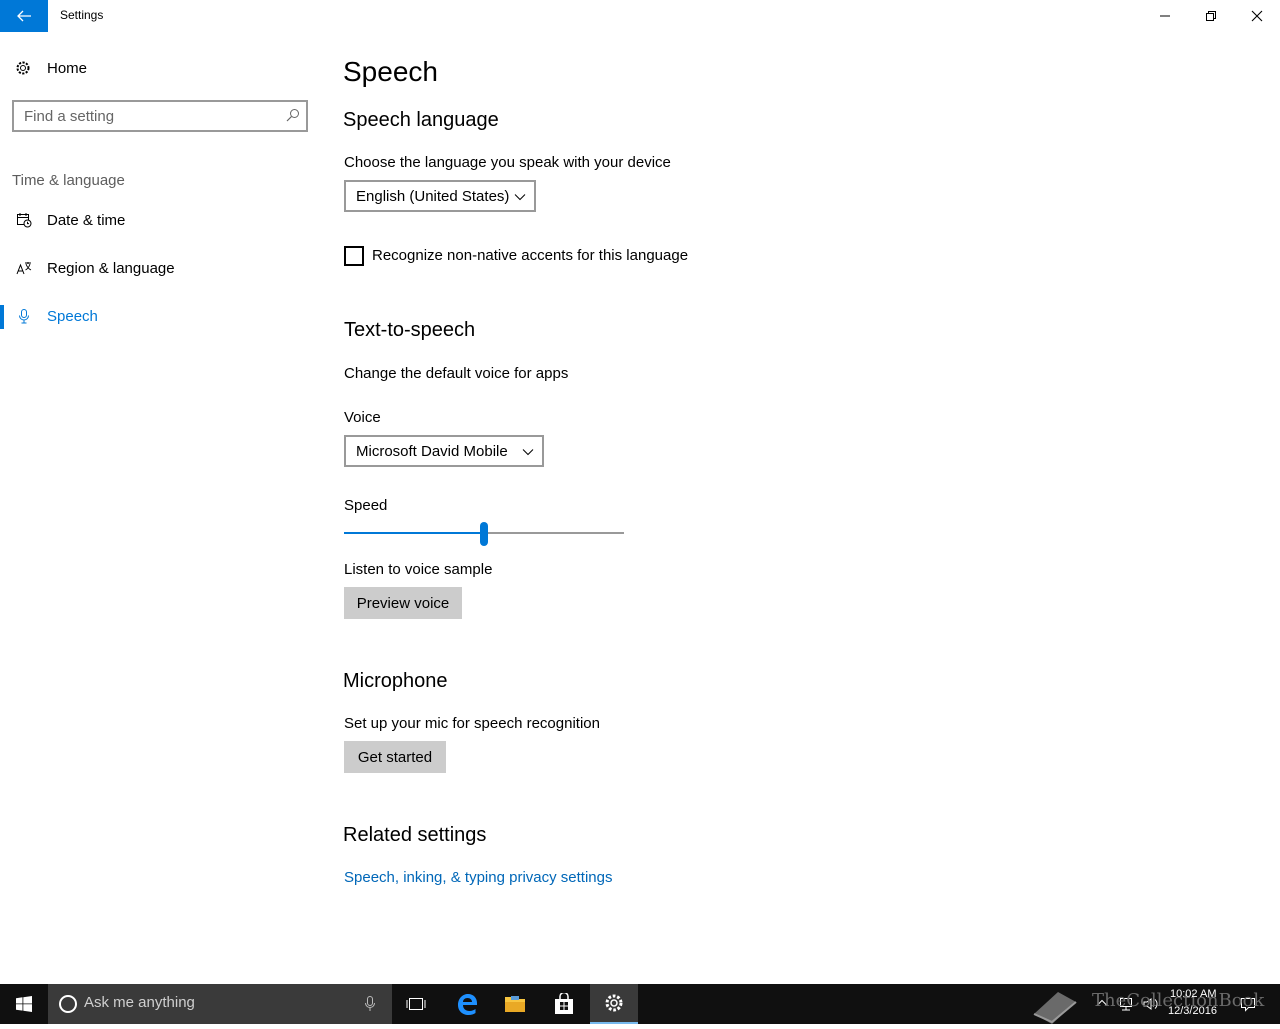  Describe the element at coordinates (149, 116) in the screenshot. I see `search-input` at that location.